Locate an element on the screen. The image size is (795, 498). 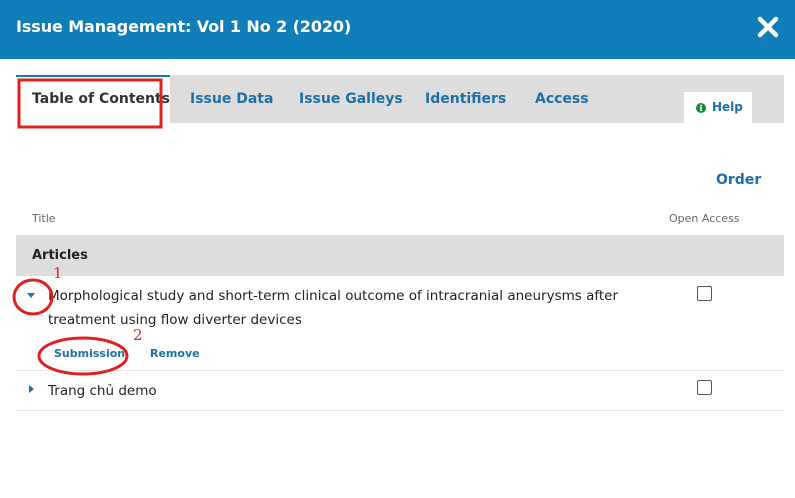
annotation-marker-1: 1 is located at coordinates (58, 273).